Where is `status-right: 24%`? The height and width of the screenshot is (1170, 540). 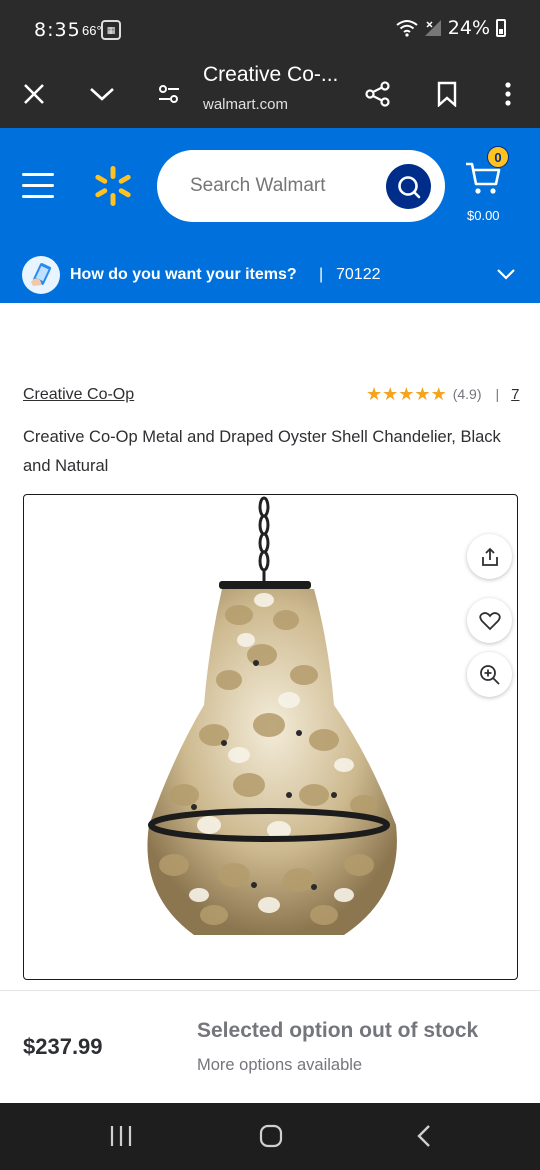
status-right: 24% is located at coordinates (451, 28).